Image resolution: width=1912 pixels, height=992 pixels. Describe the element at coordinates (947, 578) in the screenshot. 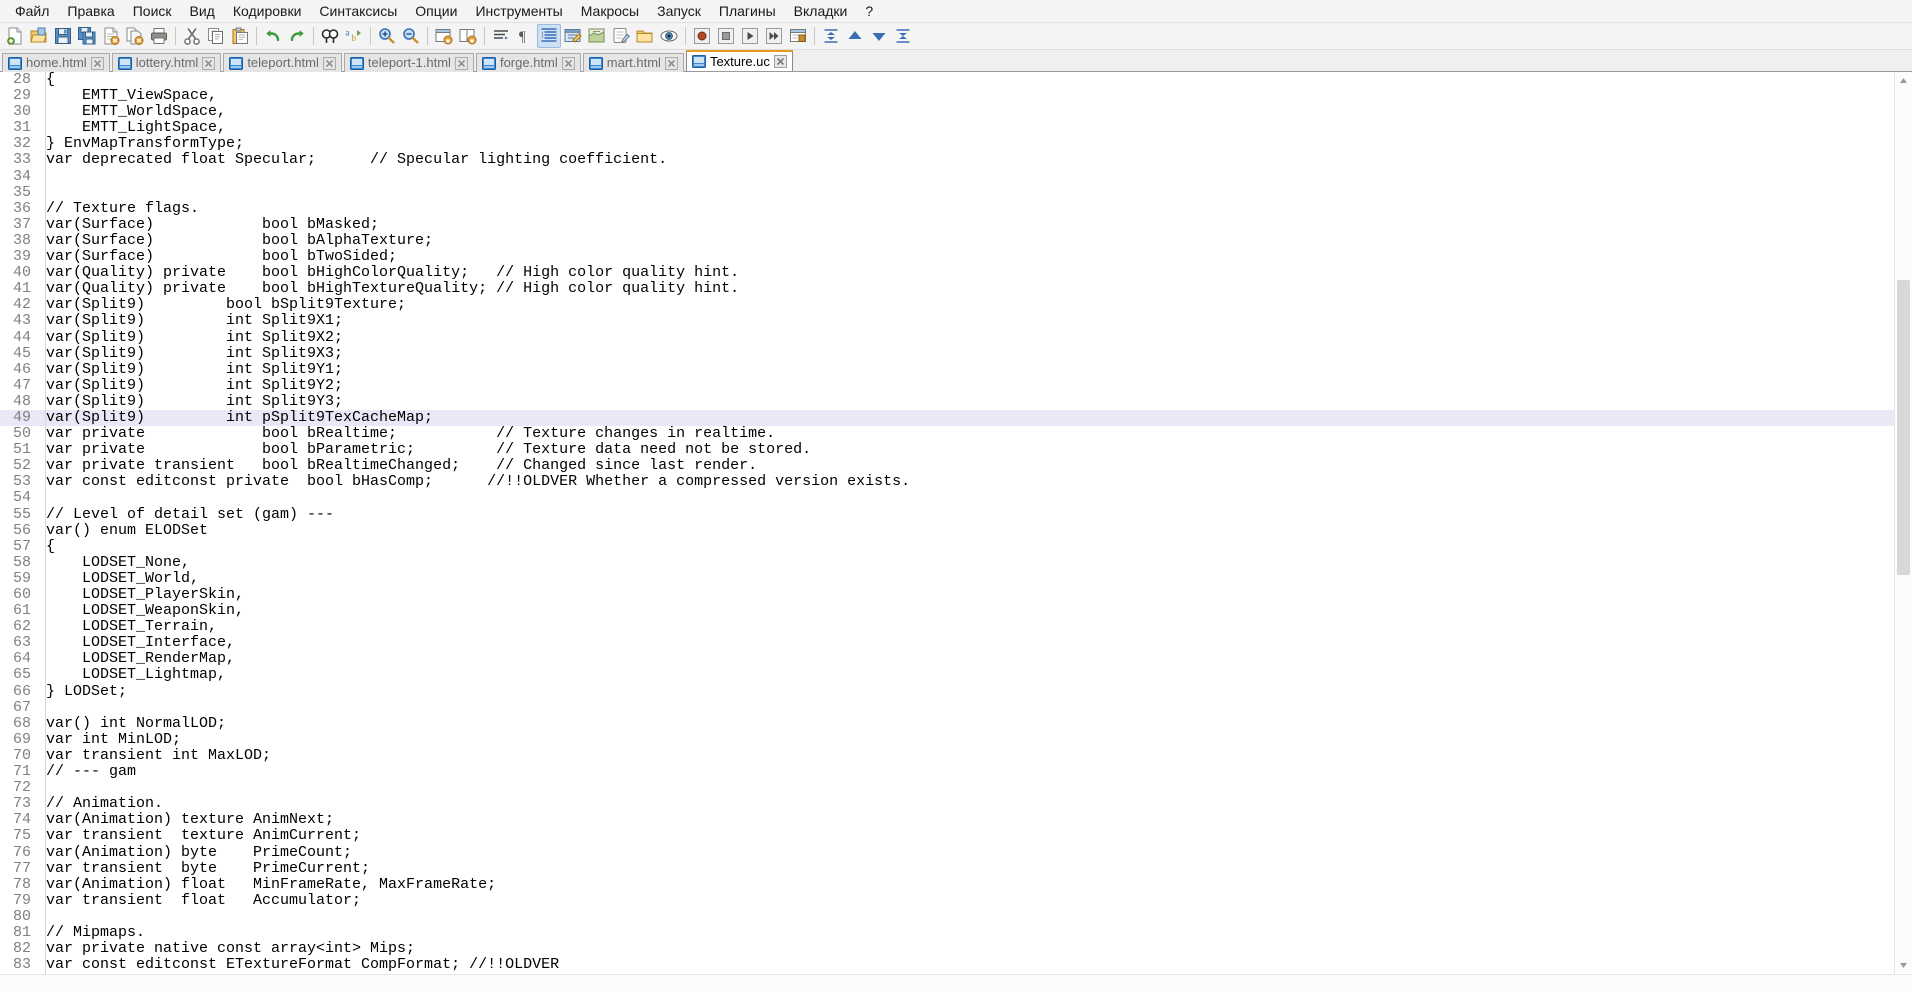

I see `code-line: 59 LODSET_World,` at that location.